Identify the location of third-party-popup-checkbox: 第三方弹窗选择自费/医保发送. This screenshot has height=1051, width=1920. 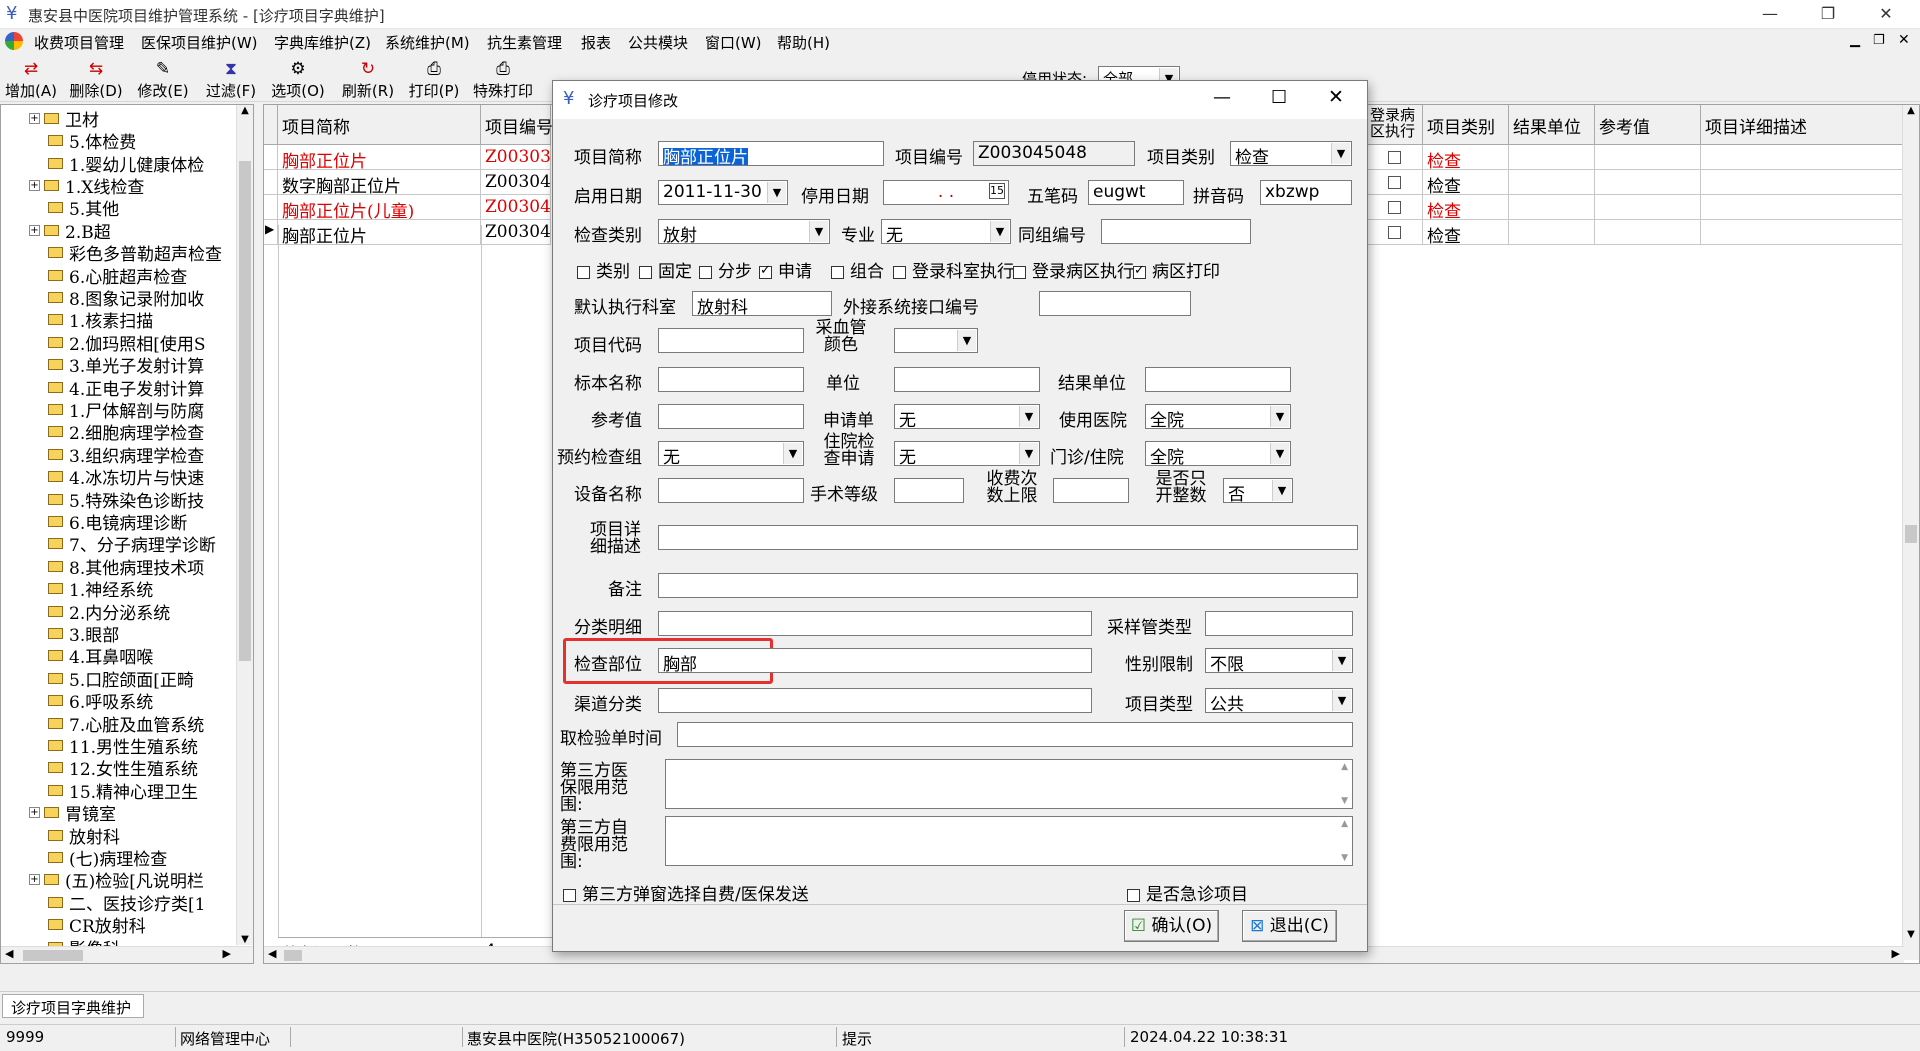
(686, 892).